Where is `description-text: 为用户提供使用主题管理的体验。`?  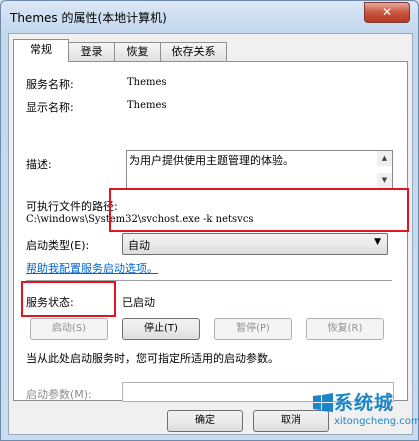
description-text: 为用户提供使用主题管理的体验。 is located at coordinates (211, 160).